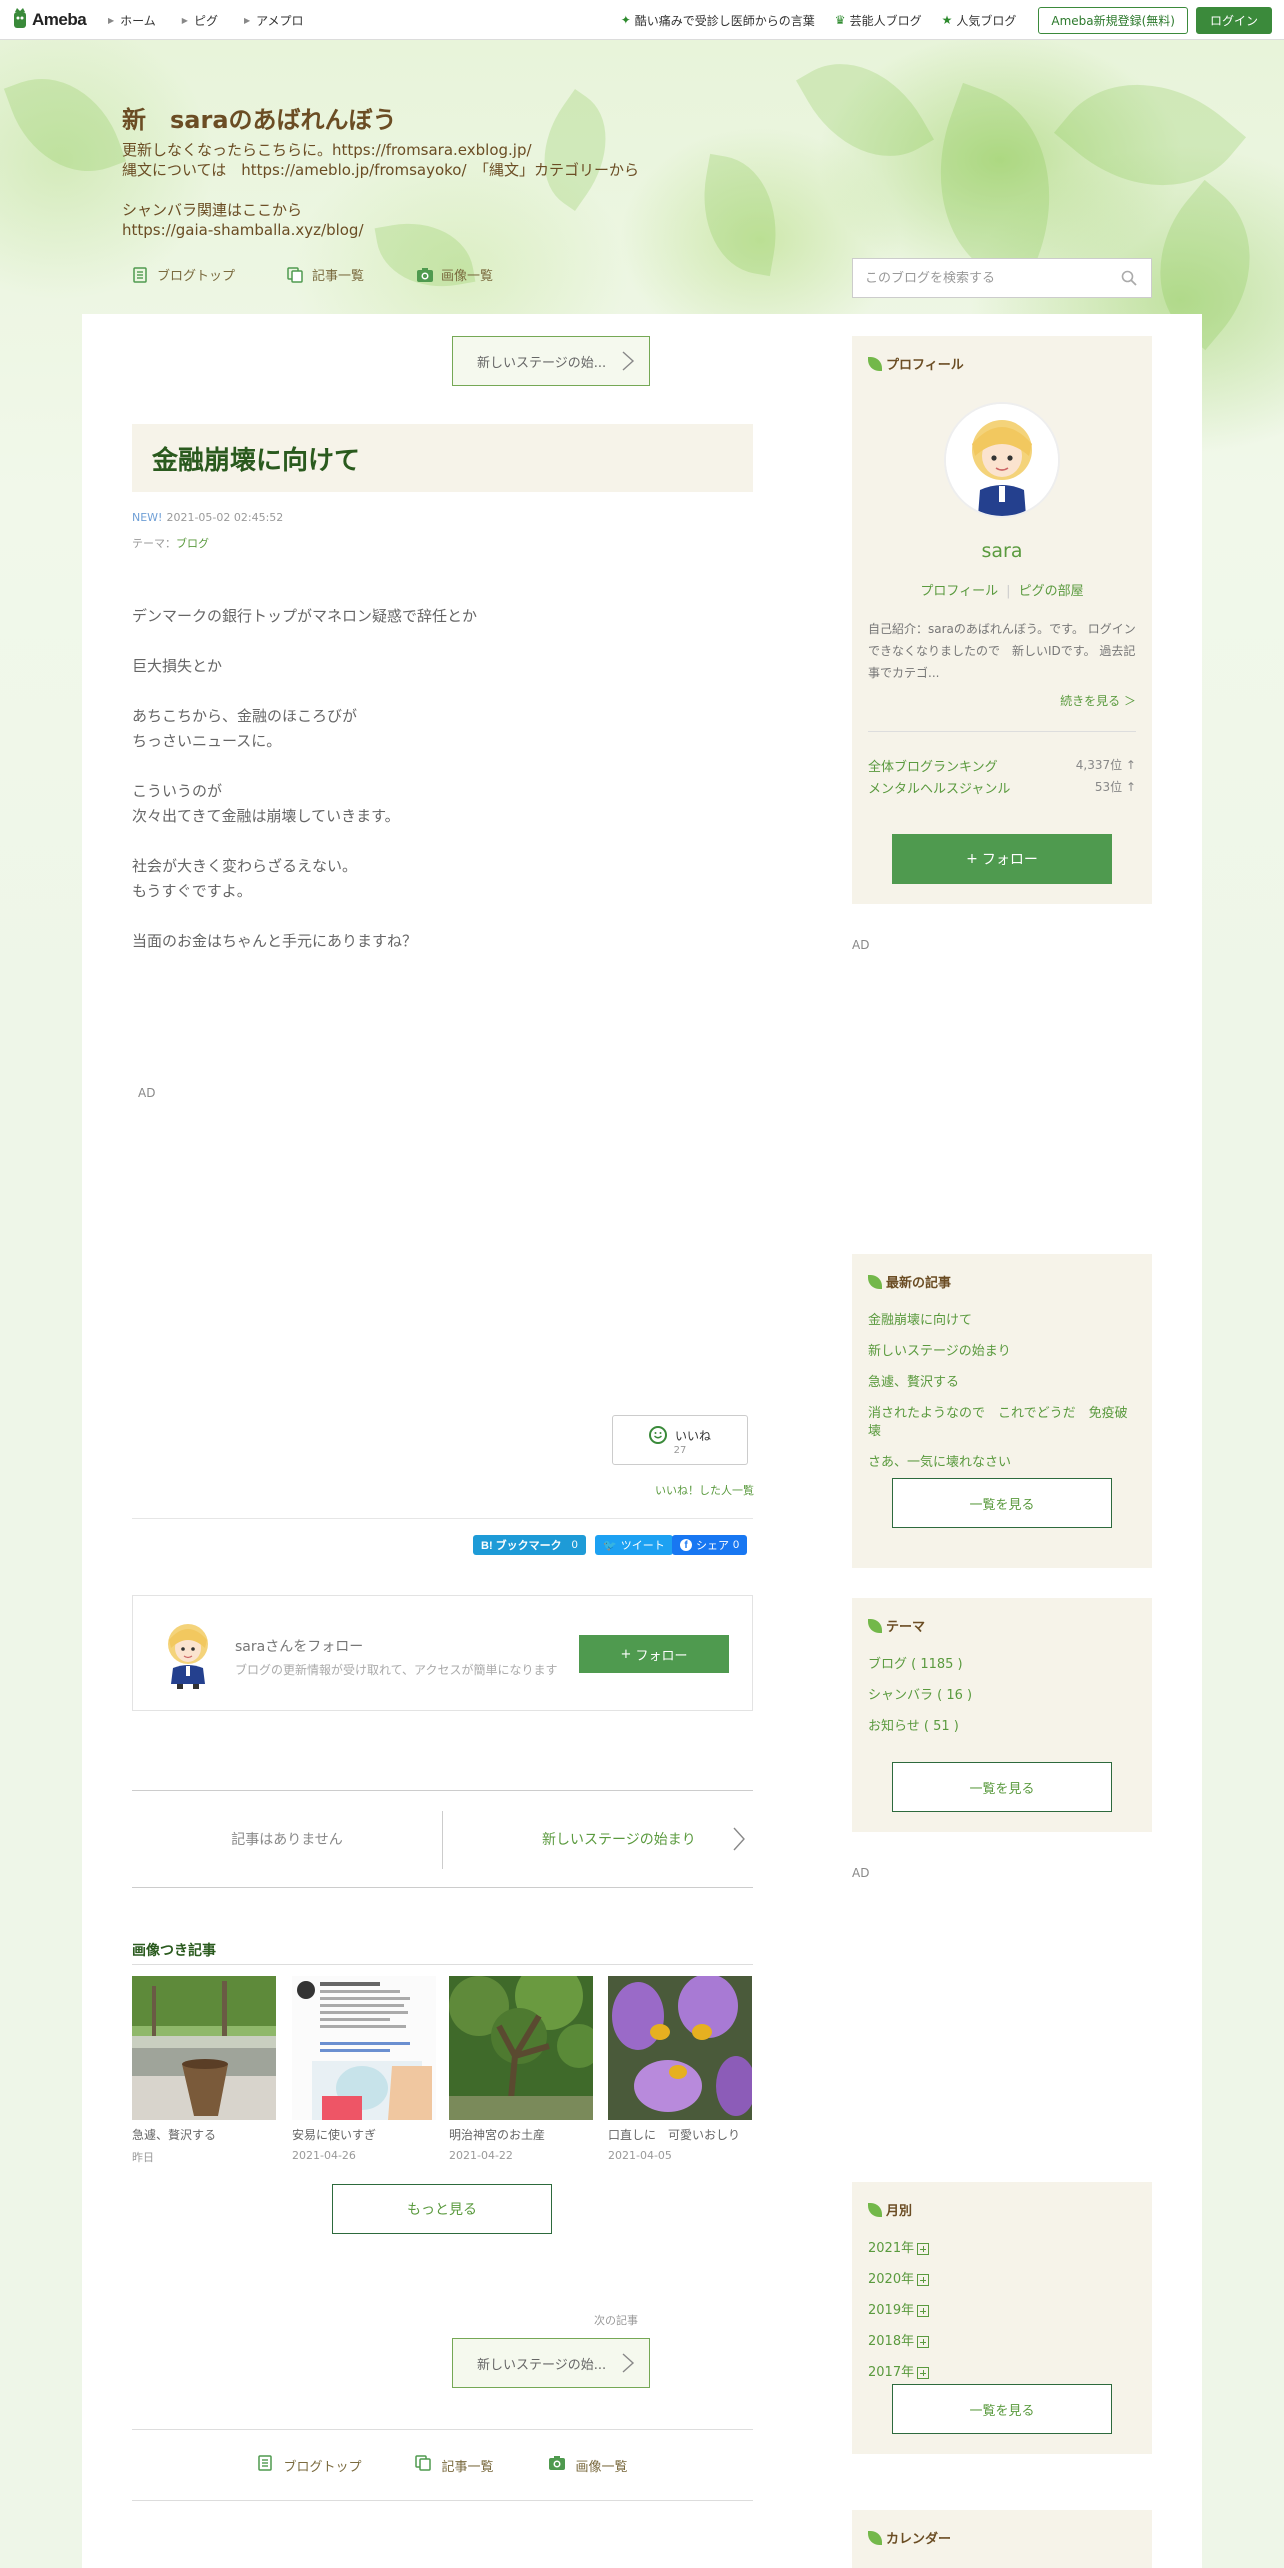 The width and height of the screenshot is (1284, 2568). Describe the element at coordinates (1002, 731) in the screenshot. I see `divider` at that location.